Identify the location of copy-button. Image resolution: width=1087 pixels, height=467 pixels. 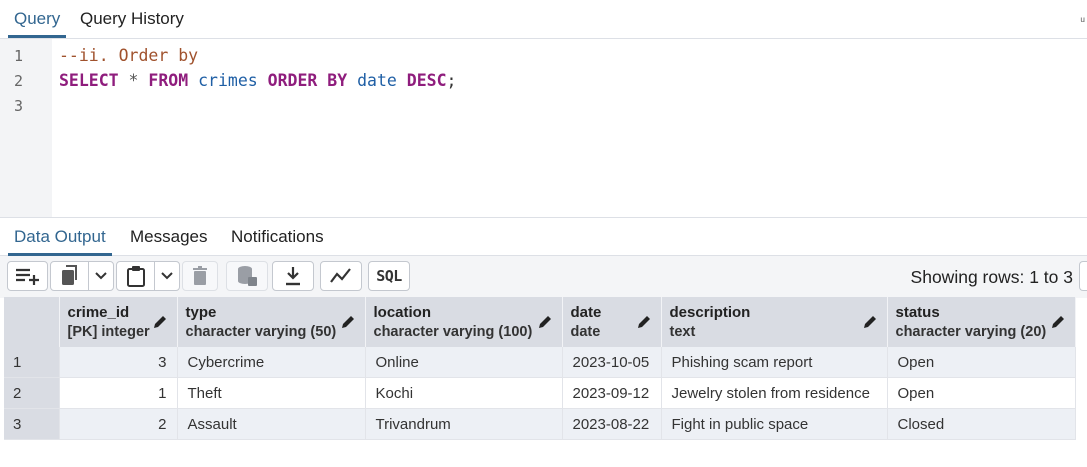
(69, 276).